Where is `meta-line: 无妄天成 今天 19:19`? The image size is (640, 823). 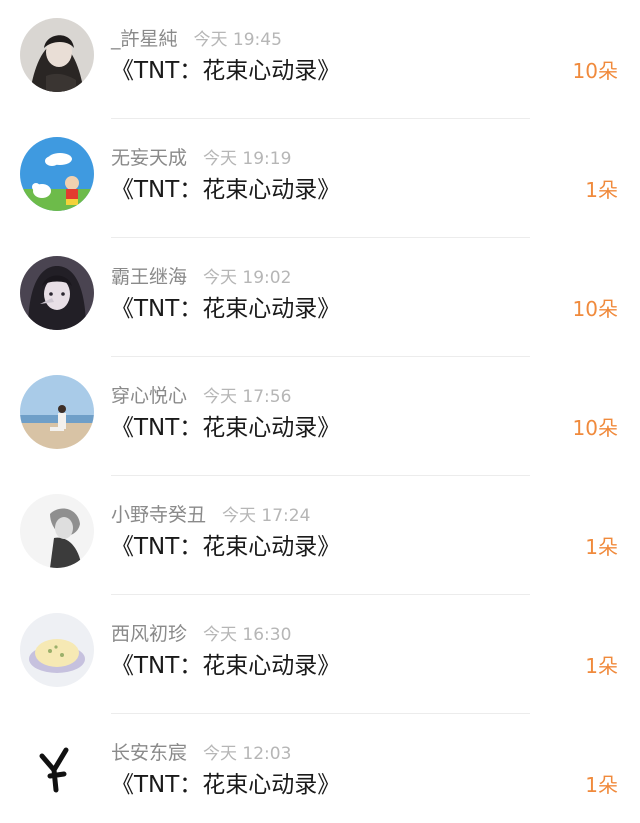
meta-line: 无妄天成 今天 19:19 is located at coordinates (201, 158).